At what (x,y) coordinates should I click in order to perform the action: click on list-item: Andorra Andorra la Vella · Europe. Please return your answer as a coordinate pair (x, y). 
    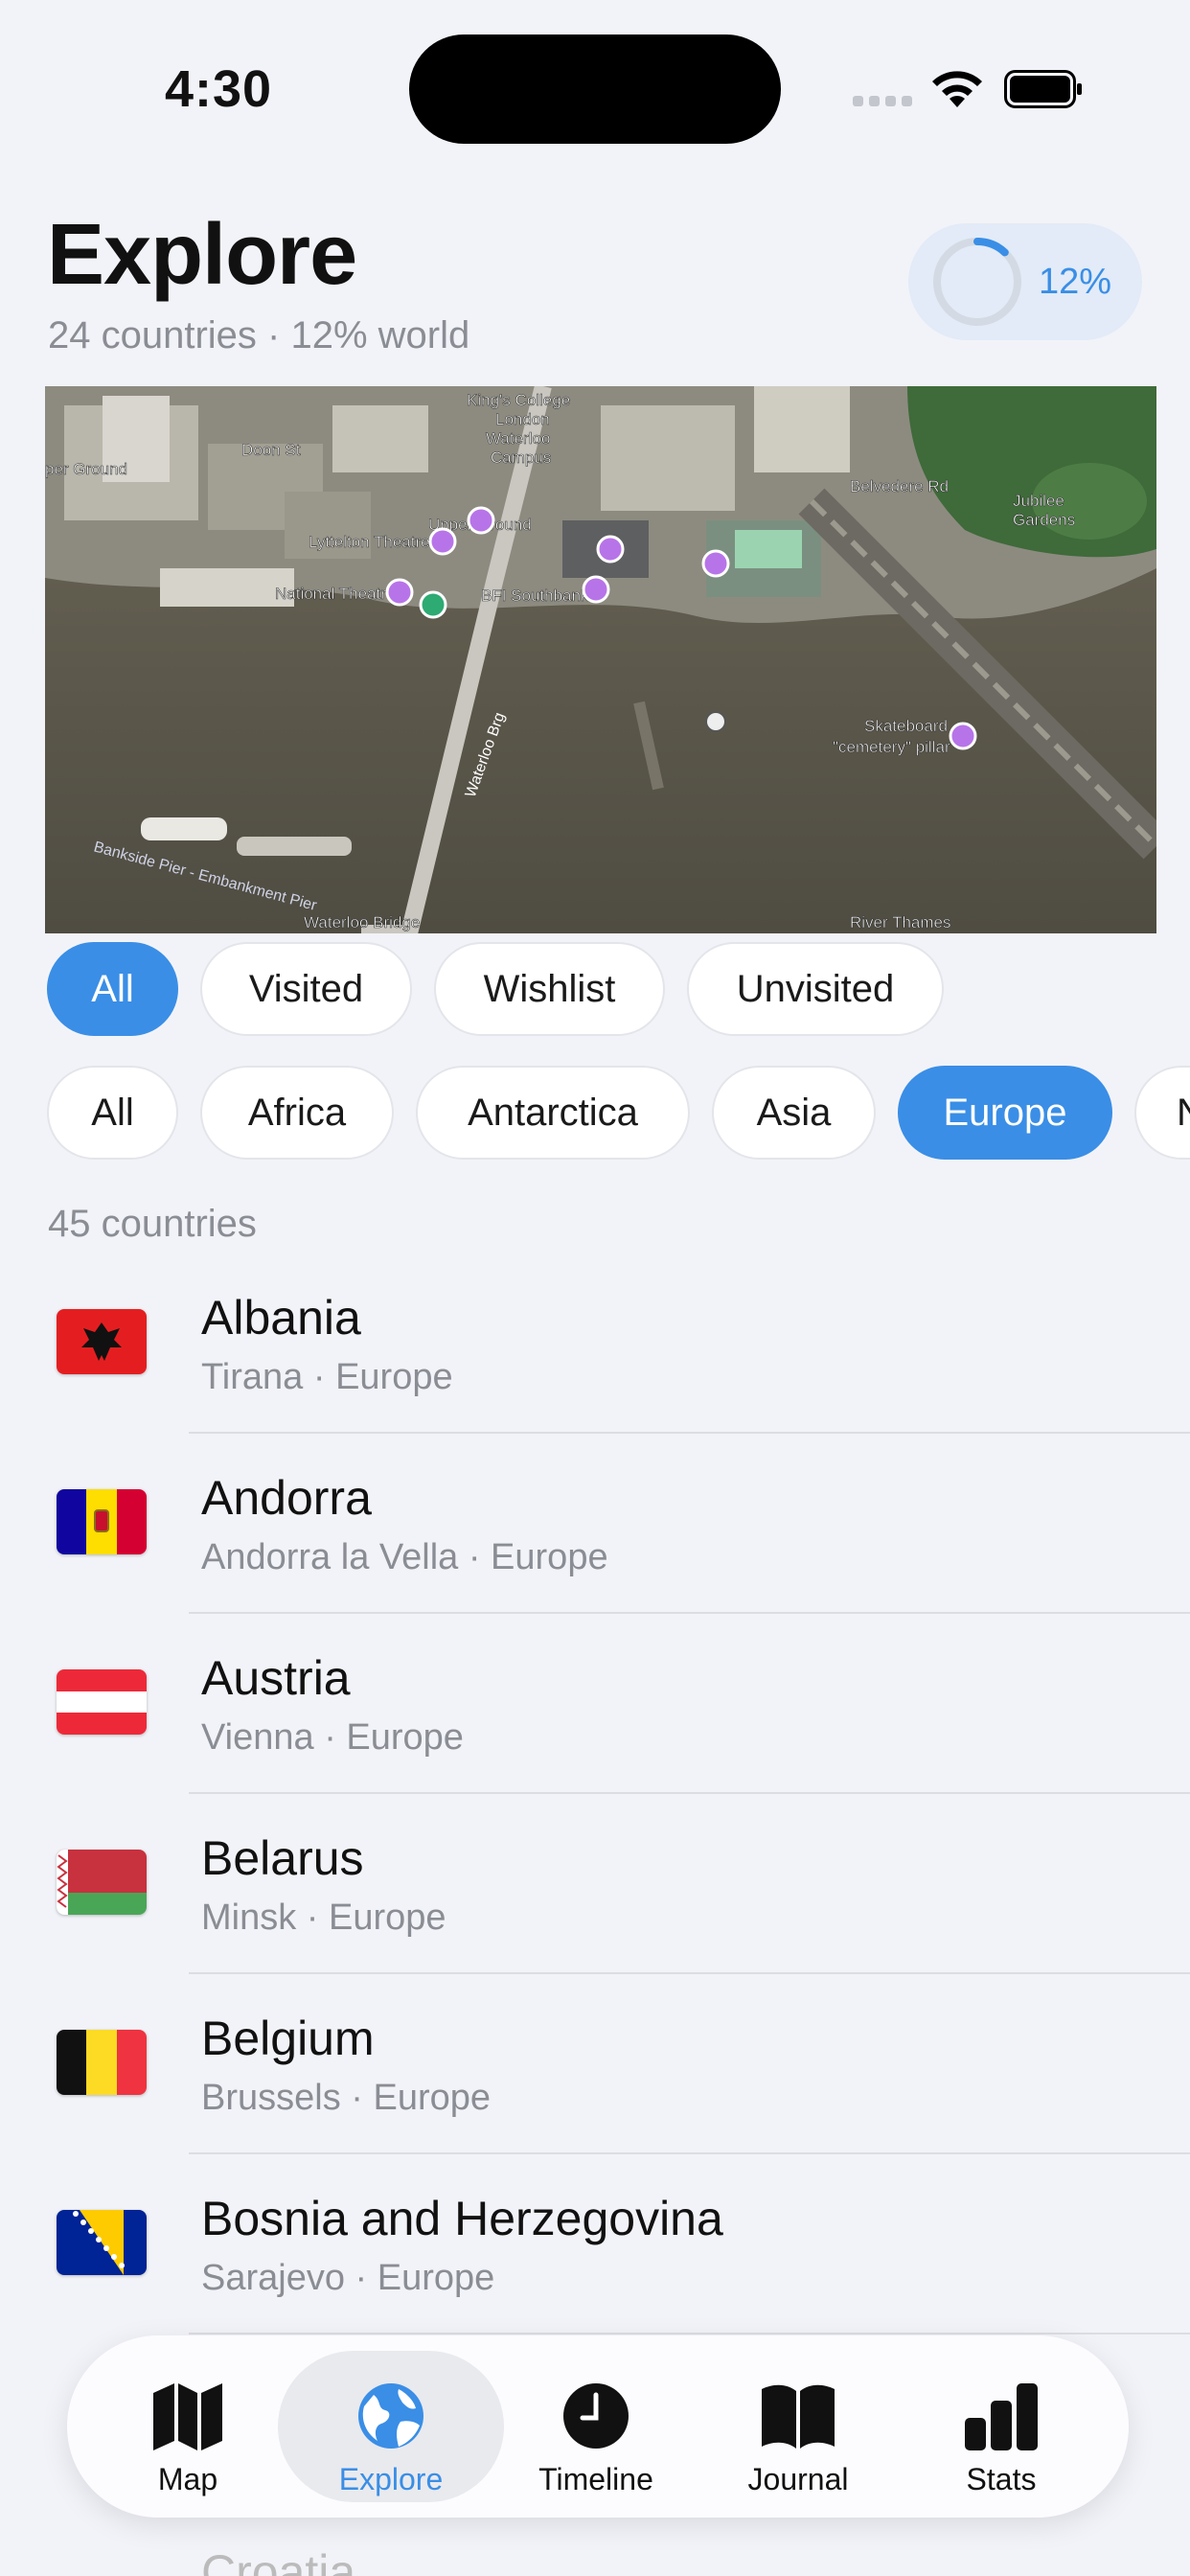
    Looking at the image, I should click on (595, 1524).